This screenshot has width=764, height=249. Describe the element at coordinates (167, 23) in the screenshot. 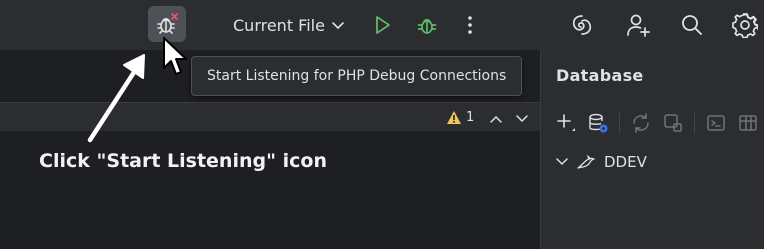

I see `start-listening-php-debug-icon` at that location.